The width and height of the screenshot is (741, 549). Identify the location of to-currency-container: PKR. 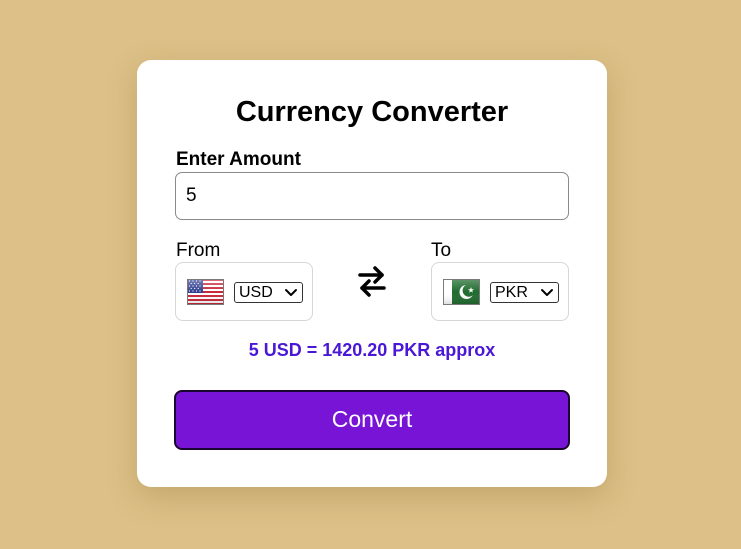
(500, 291).